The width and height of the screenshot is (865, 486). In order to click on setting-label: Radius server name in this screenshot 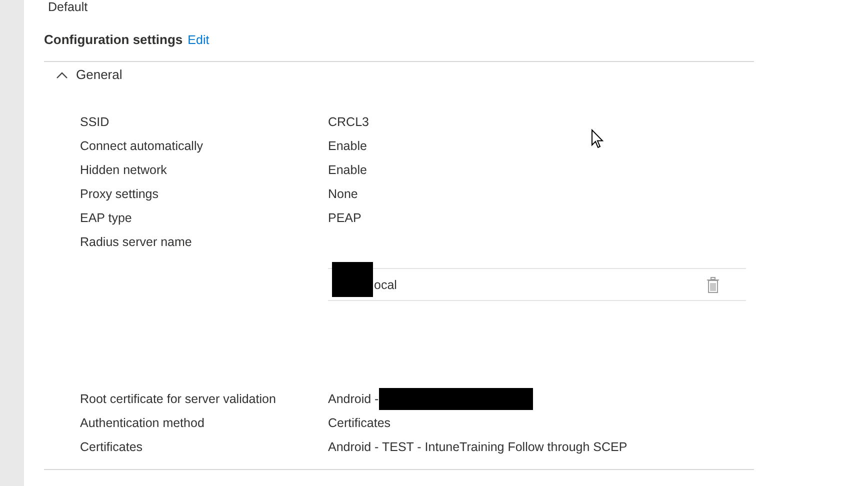, I will do `click(136, 242)`.